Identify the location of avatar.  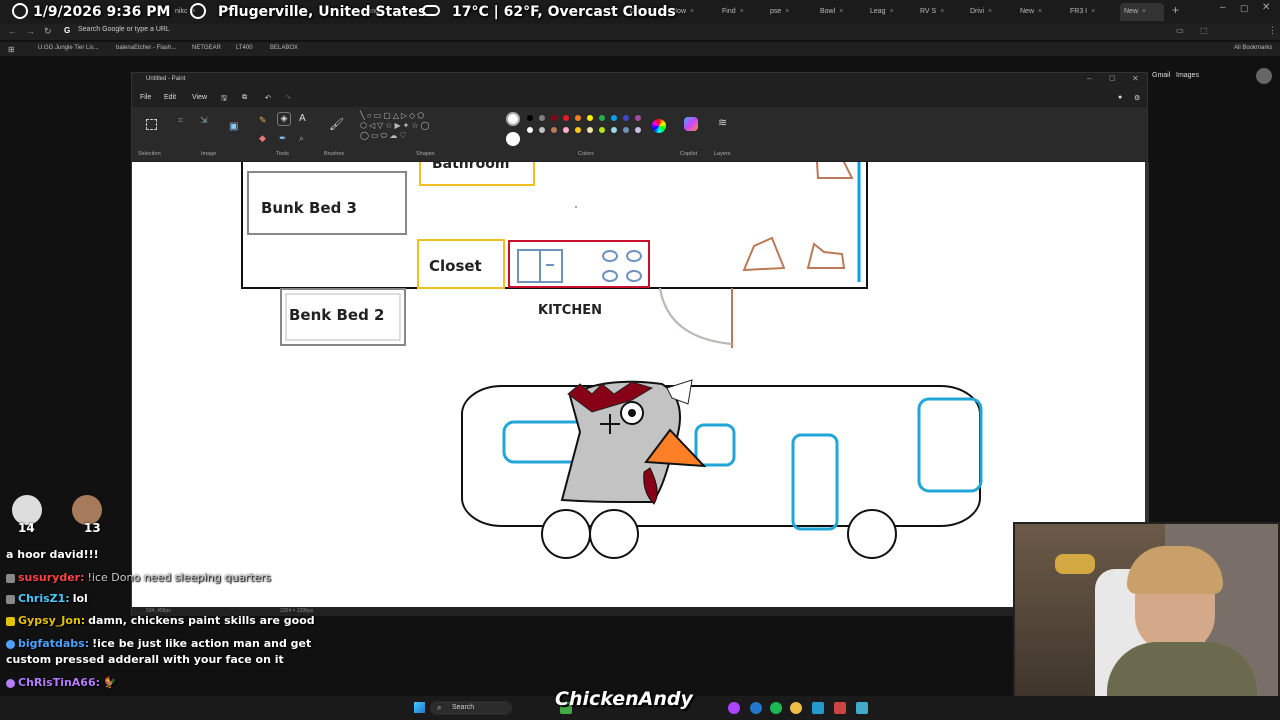
(1264, 76).